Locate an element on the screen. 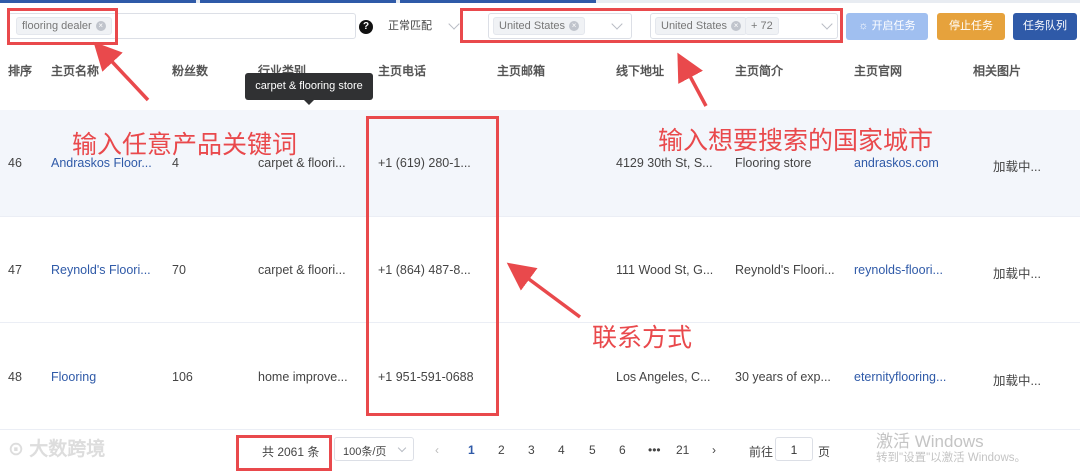 The image size is (1080, 471). page-number: 4 is located at coordinates (561, 450).